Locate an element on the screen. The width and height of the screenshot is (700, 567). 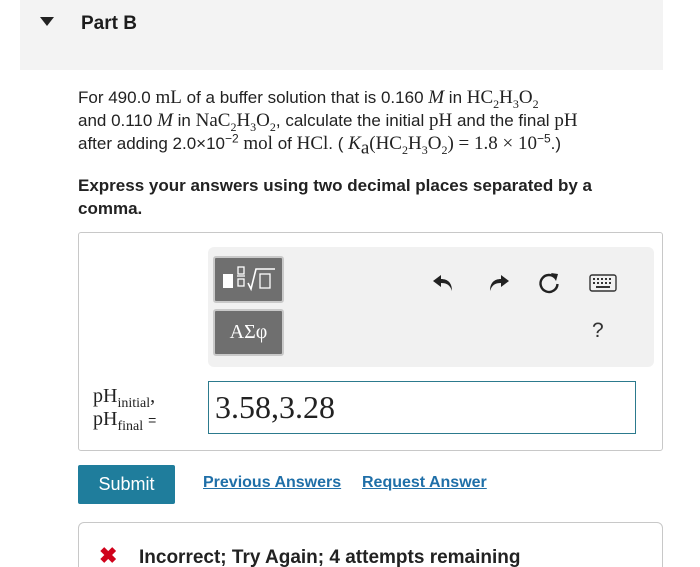
part-title: Part B is located at coordinates (109, 23).